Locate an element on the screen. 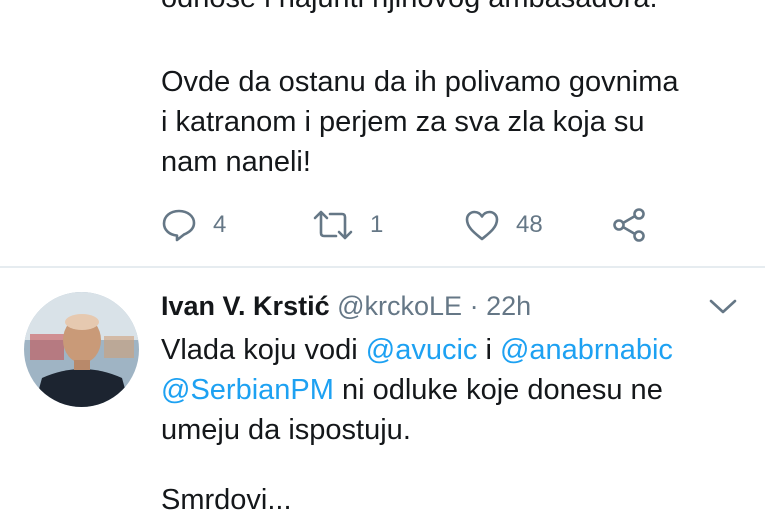  like-icon is located at coordinates (482, 225).